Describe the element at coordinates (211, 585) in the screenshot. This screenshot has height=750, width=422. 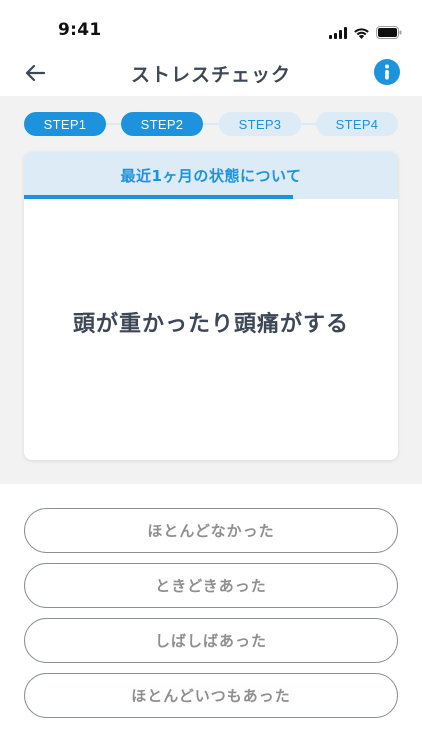
I see `answer-button-sometimes: ときどきあった` at that location.